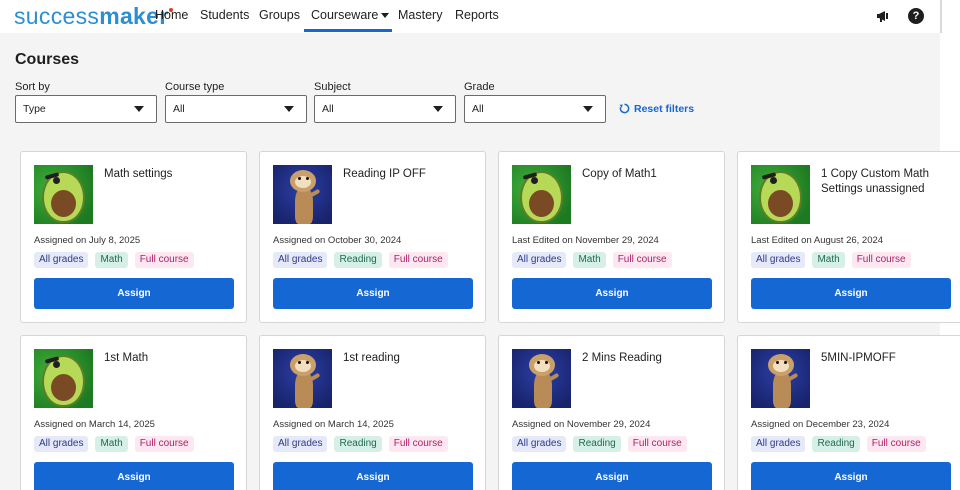 This screenshot has height=490, width=960. I want to click on subject-select: All, so click(385, 109).